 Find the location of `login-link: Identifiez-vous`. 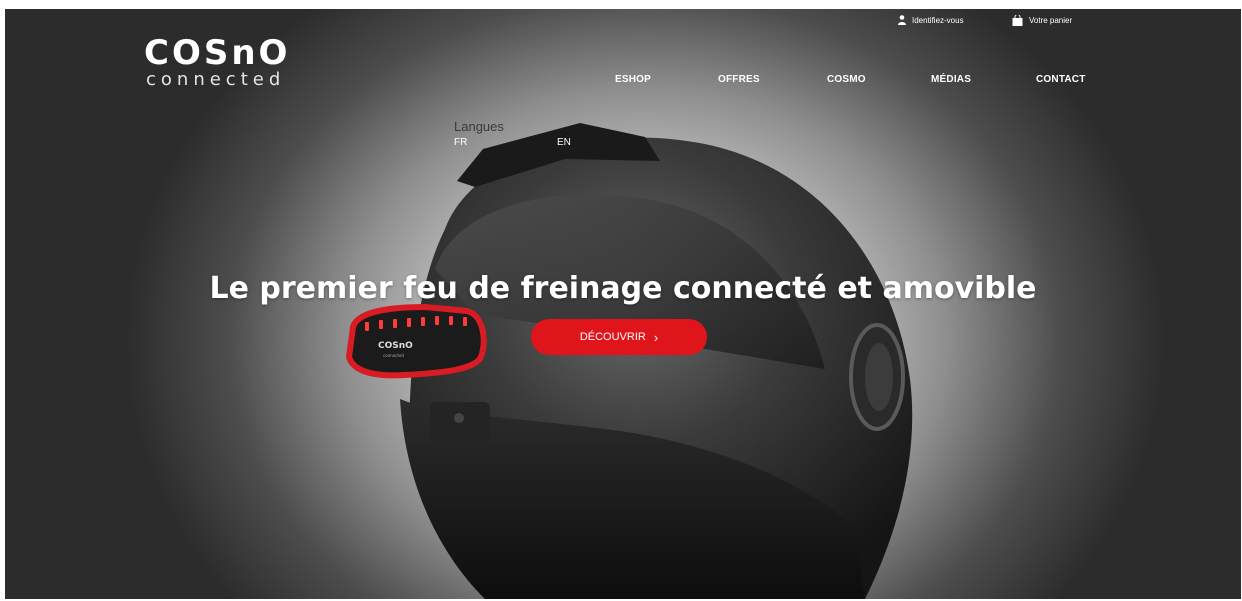

login-link: Identifiez-vous is located at coordinates (931, 20).